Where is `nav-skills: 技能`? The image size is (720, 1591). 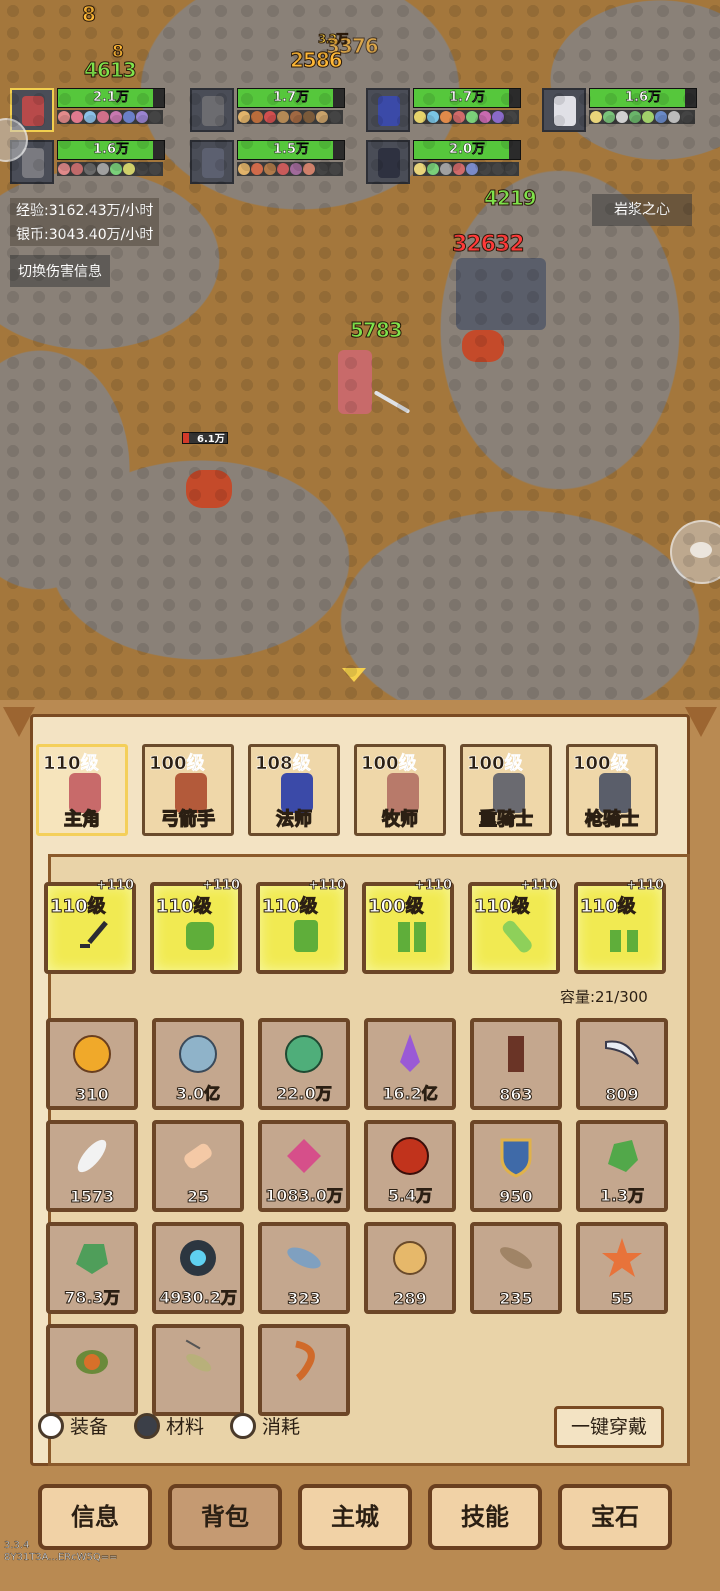 nav-skills: 技能 is located at coordinates (485, 1517).